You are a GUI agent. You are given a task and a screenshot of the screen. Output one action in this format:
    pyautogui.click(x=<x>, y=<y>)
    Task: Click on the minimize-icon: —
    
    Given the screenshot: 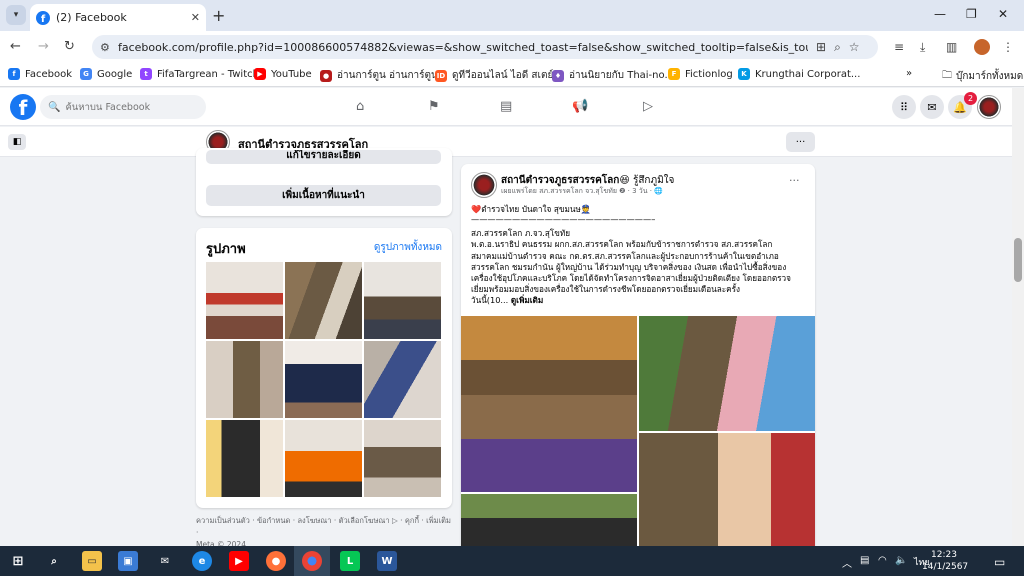 What is the action you would take?
    pyautogui.click(x=940, y=14)
    